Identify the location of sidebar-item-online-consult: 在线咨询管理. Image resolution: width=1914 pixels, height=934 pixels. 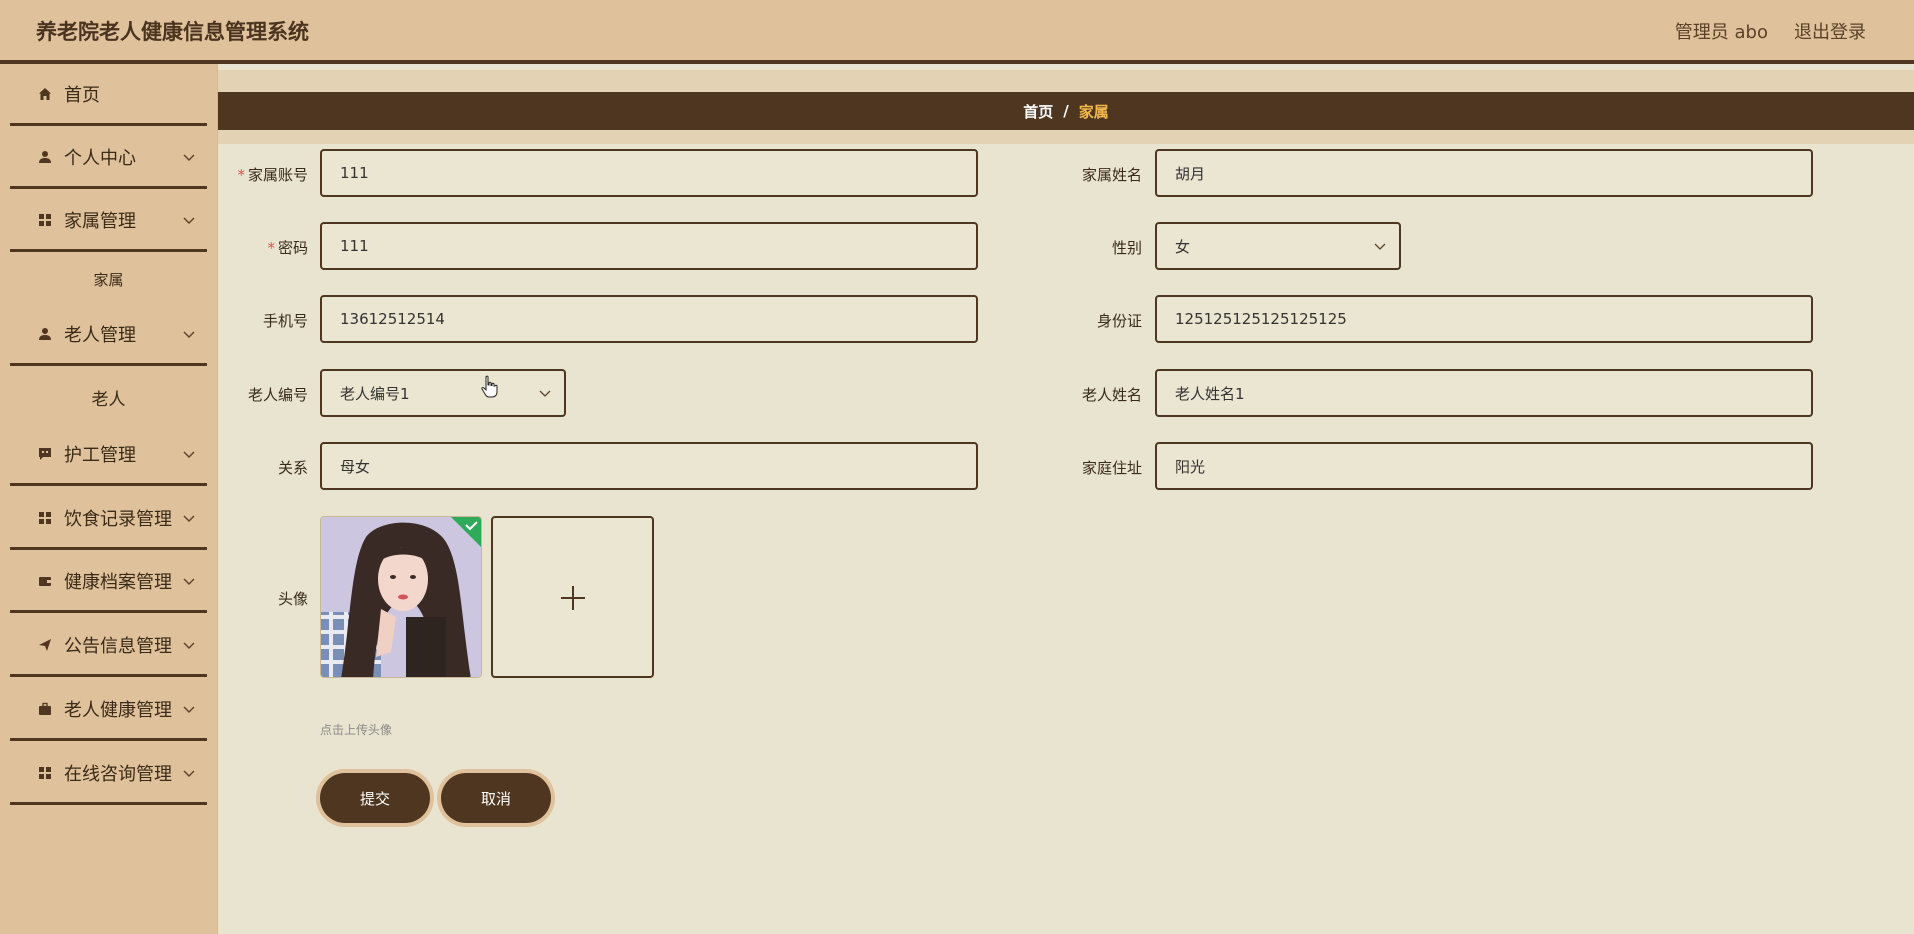
(108, 774).